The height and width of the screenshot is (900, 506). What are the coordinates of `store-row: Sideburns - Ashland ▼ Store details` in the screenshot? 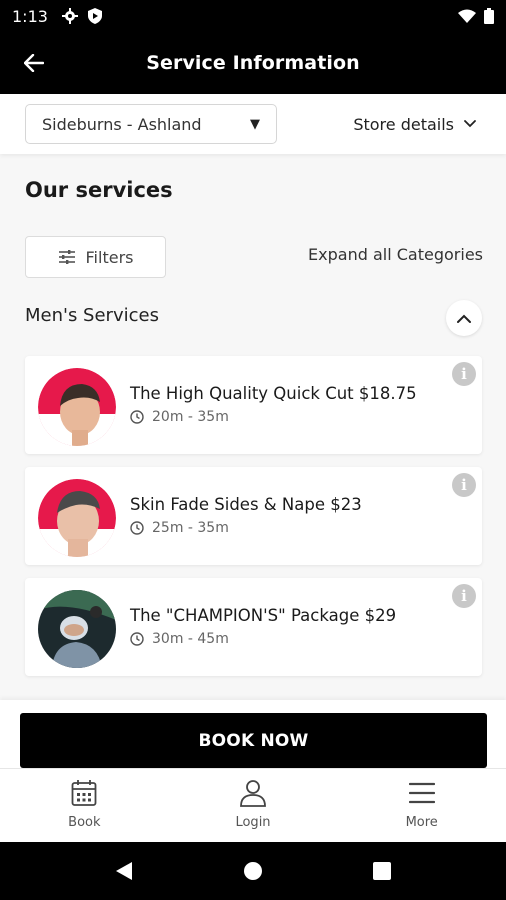 It's located at (253, 124).